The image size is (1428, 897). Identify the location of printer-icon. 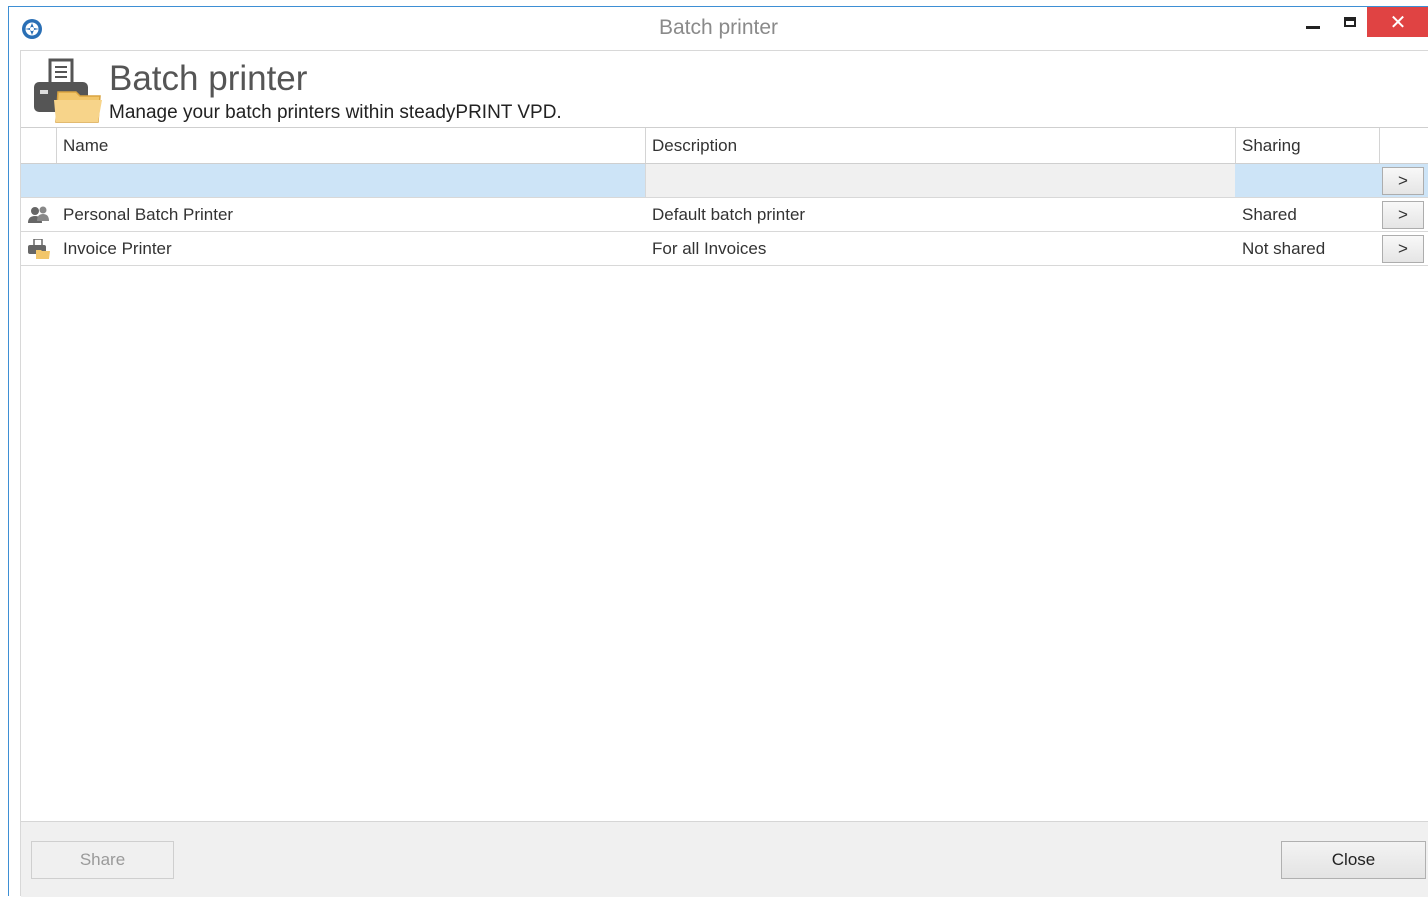
(39, 249).